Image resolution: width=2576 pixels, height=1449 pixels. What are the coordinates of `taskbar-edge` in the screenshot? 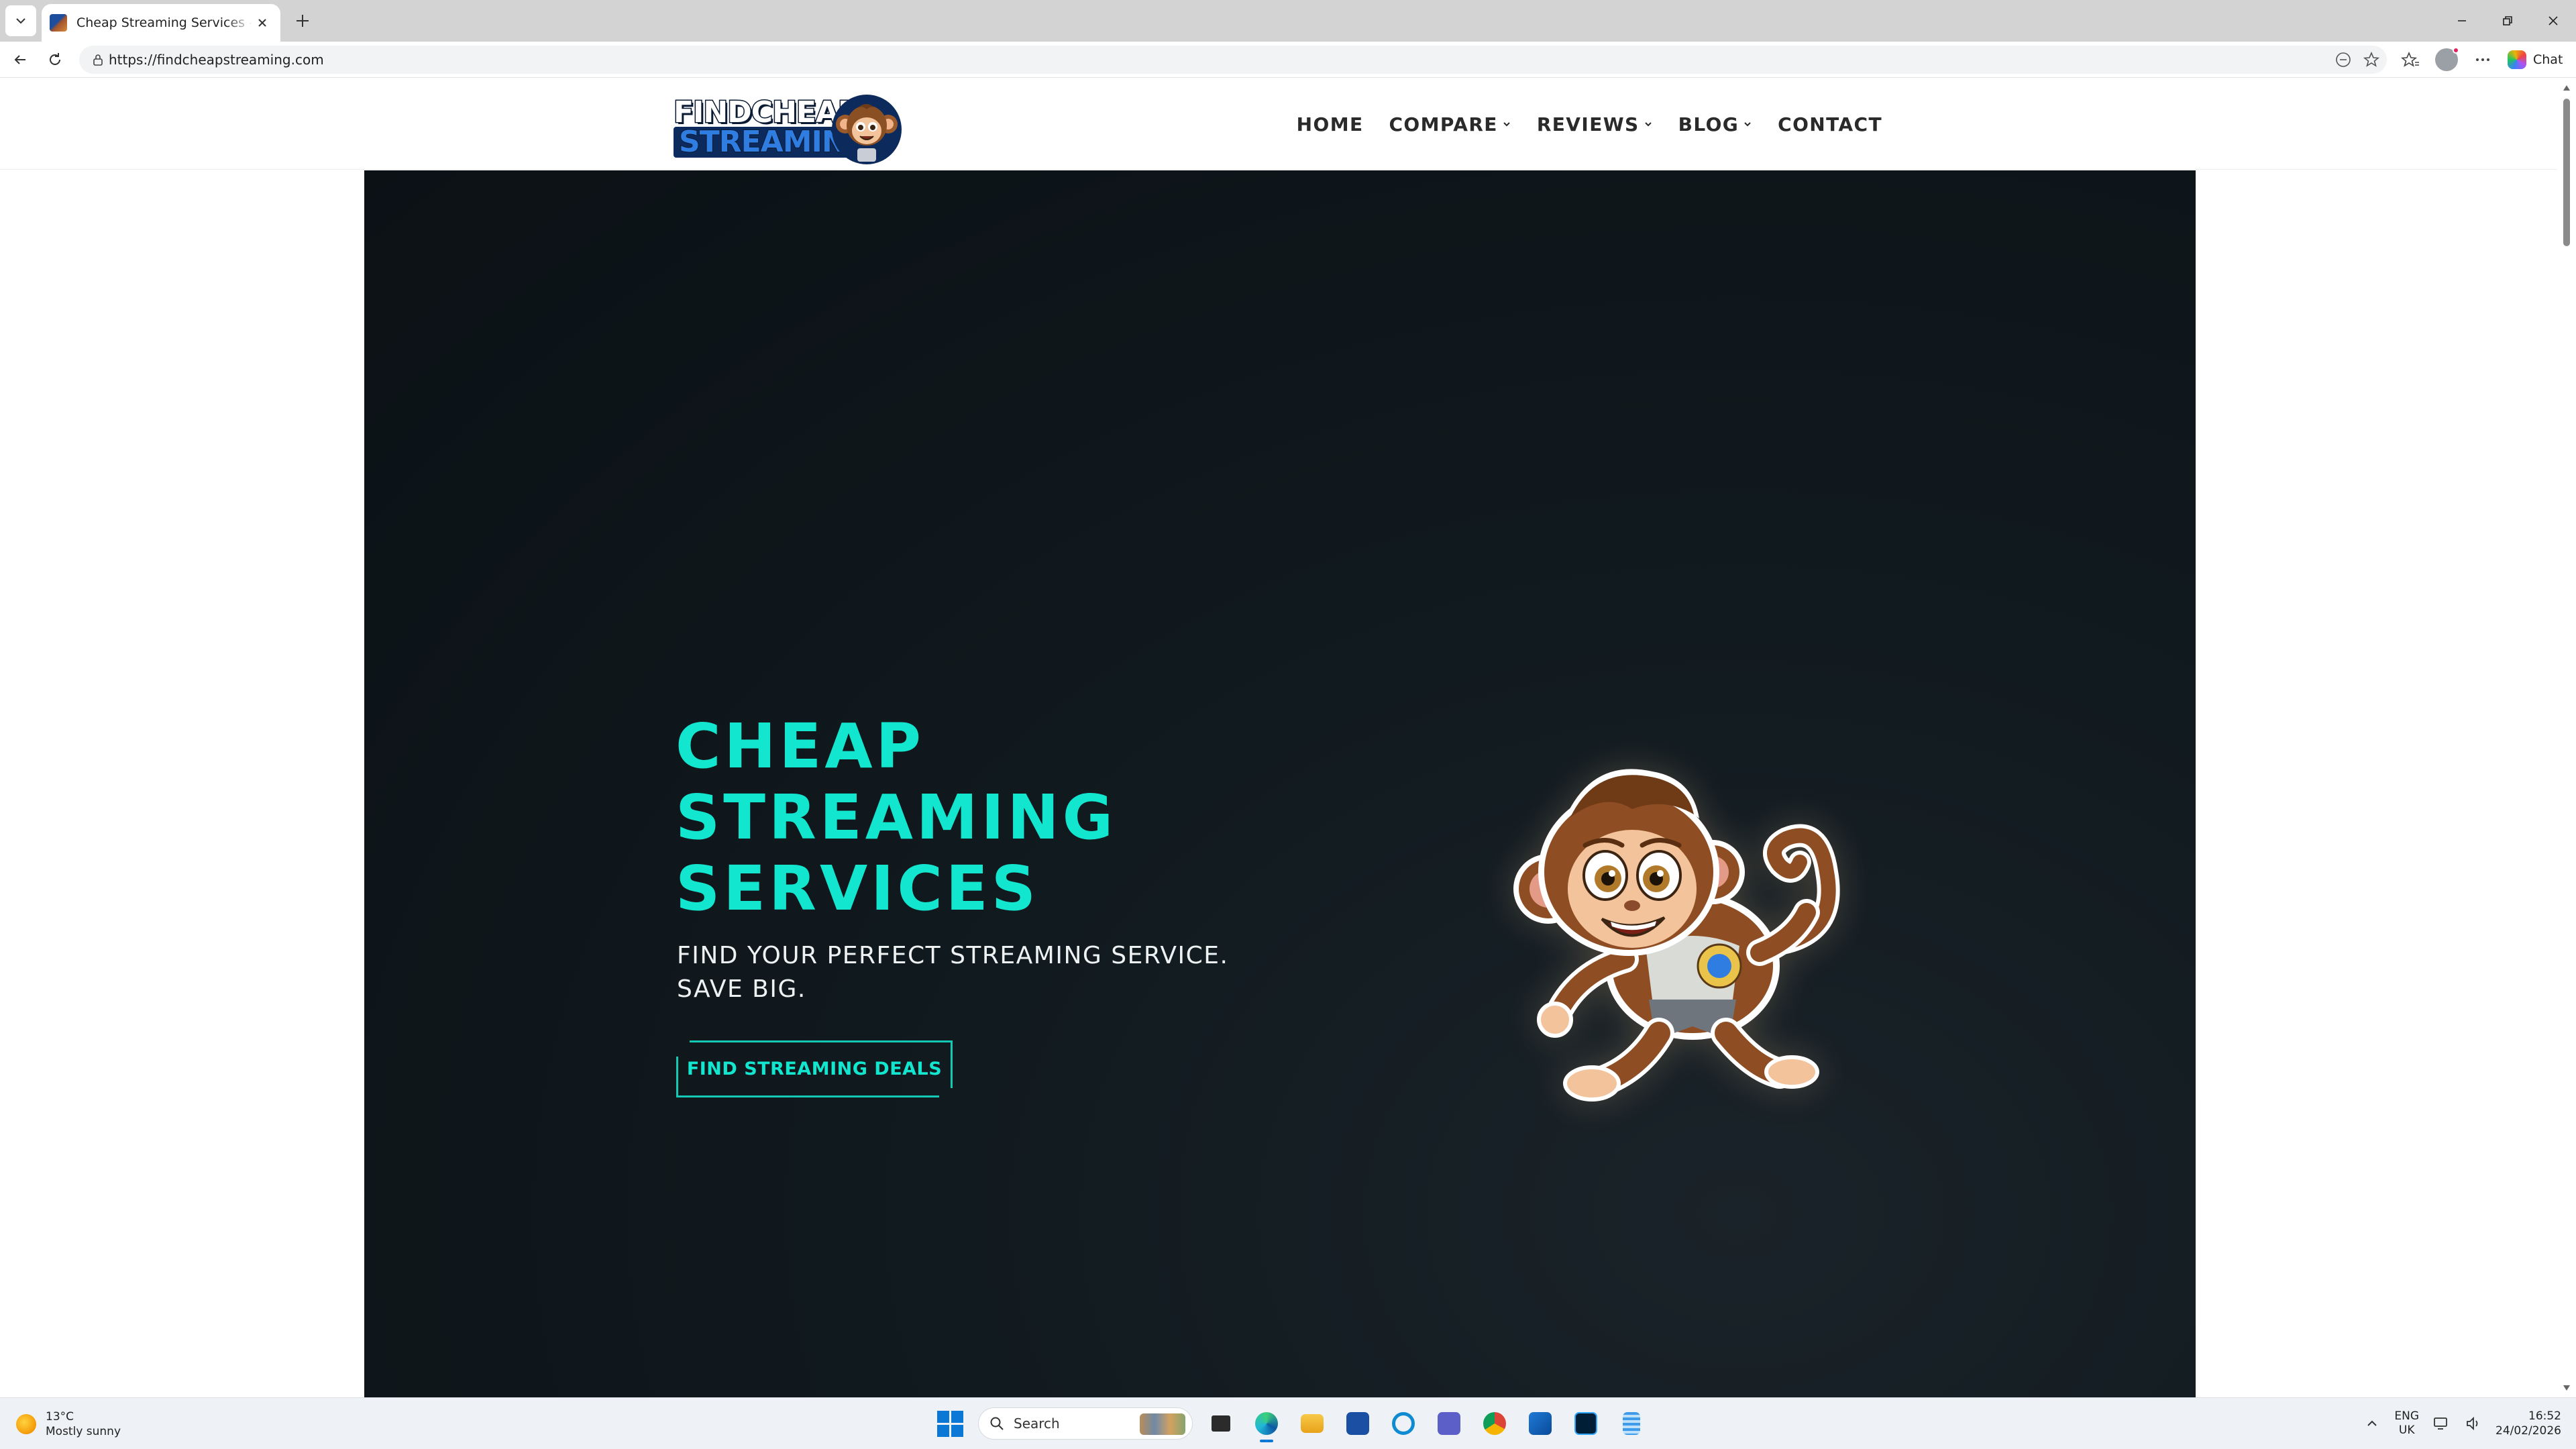 It's located at (1266, 1424).